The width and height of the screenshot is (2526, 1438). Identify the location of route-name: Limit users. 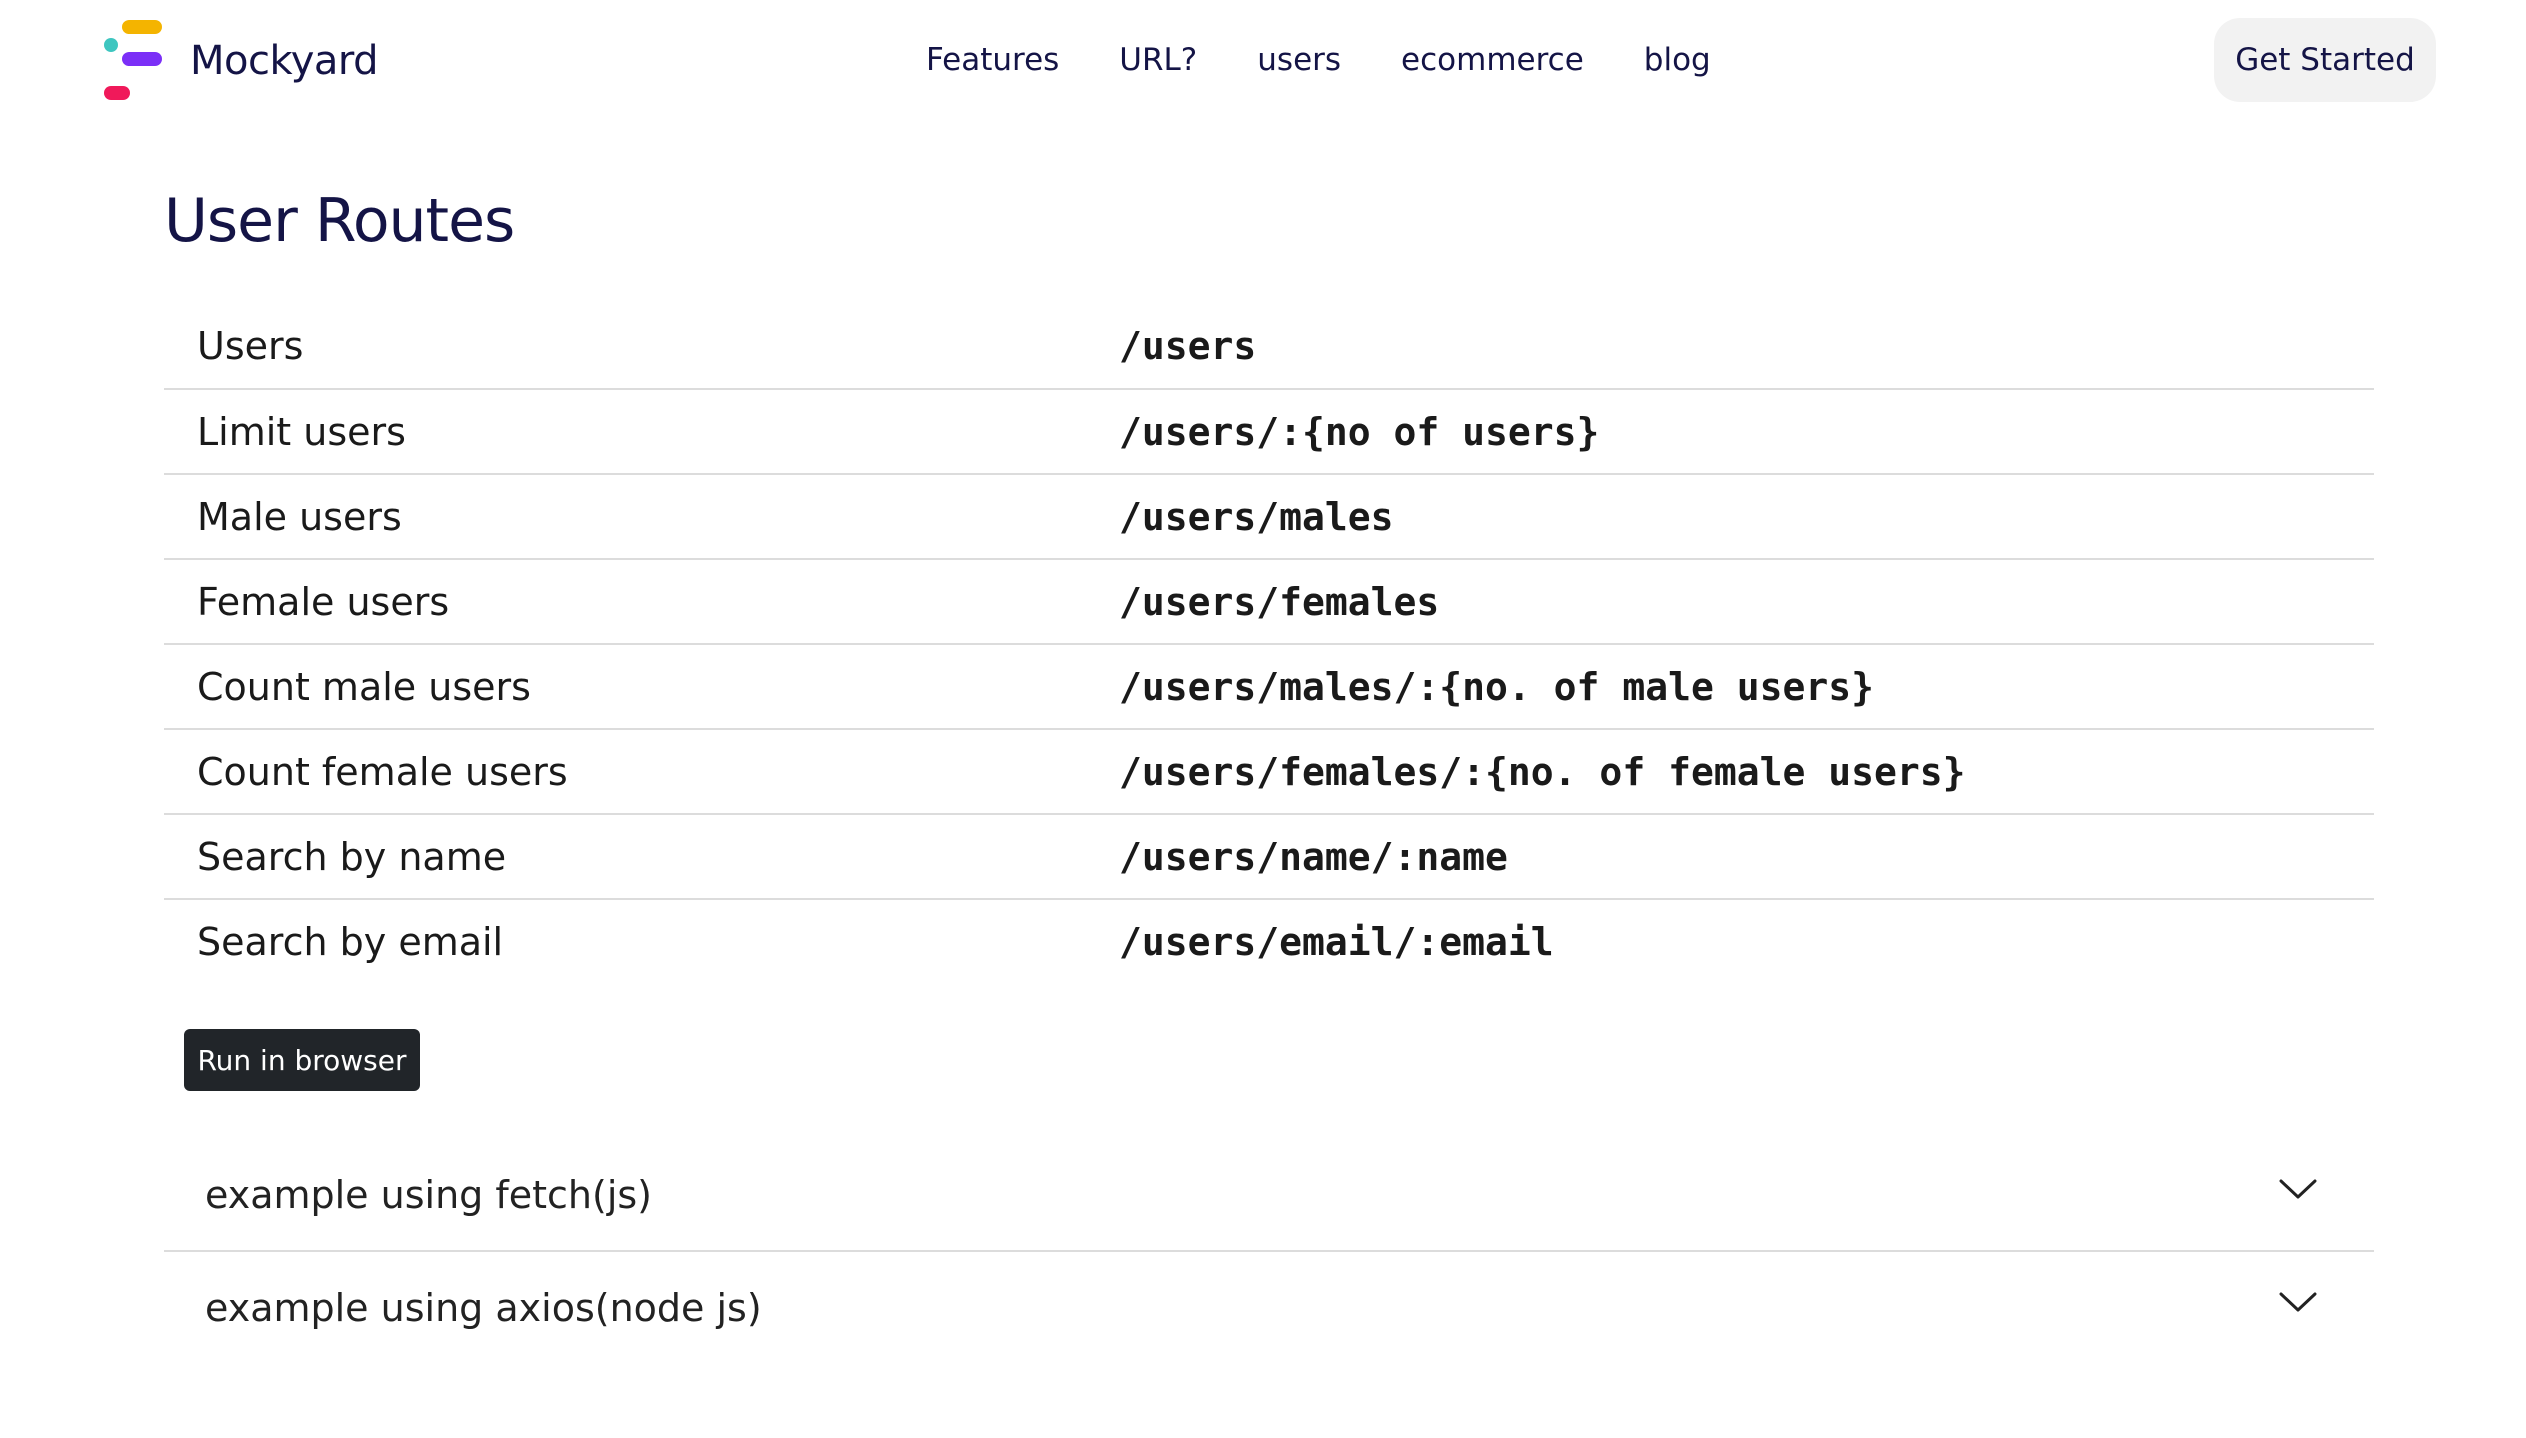
(641, 432).